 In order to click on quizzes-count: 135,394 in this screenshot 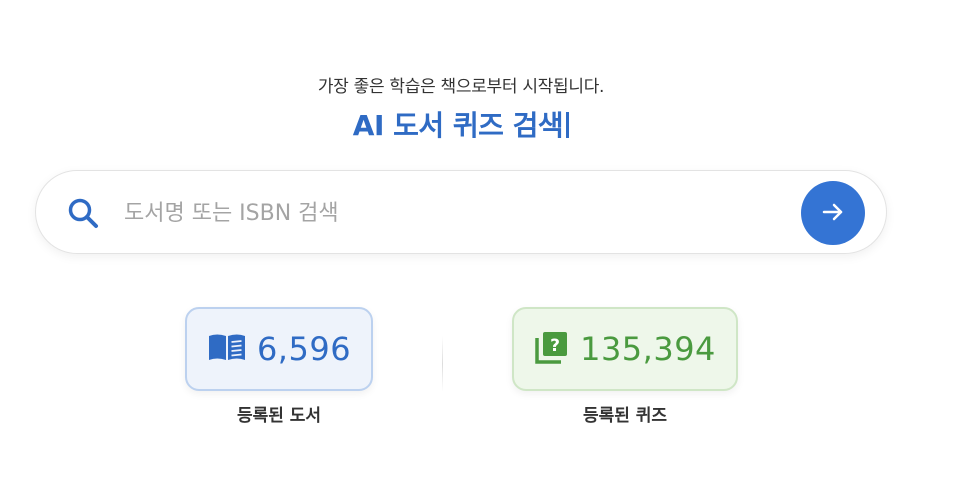, I will do `click(648, 349)`.